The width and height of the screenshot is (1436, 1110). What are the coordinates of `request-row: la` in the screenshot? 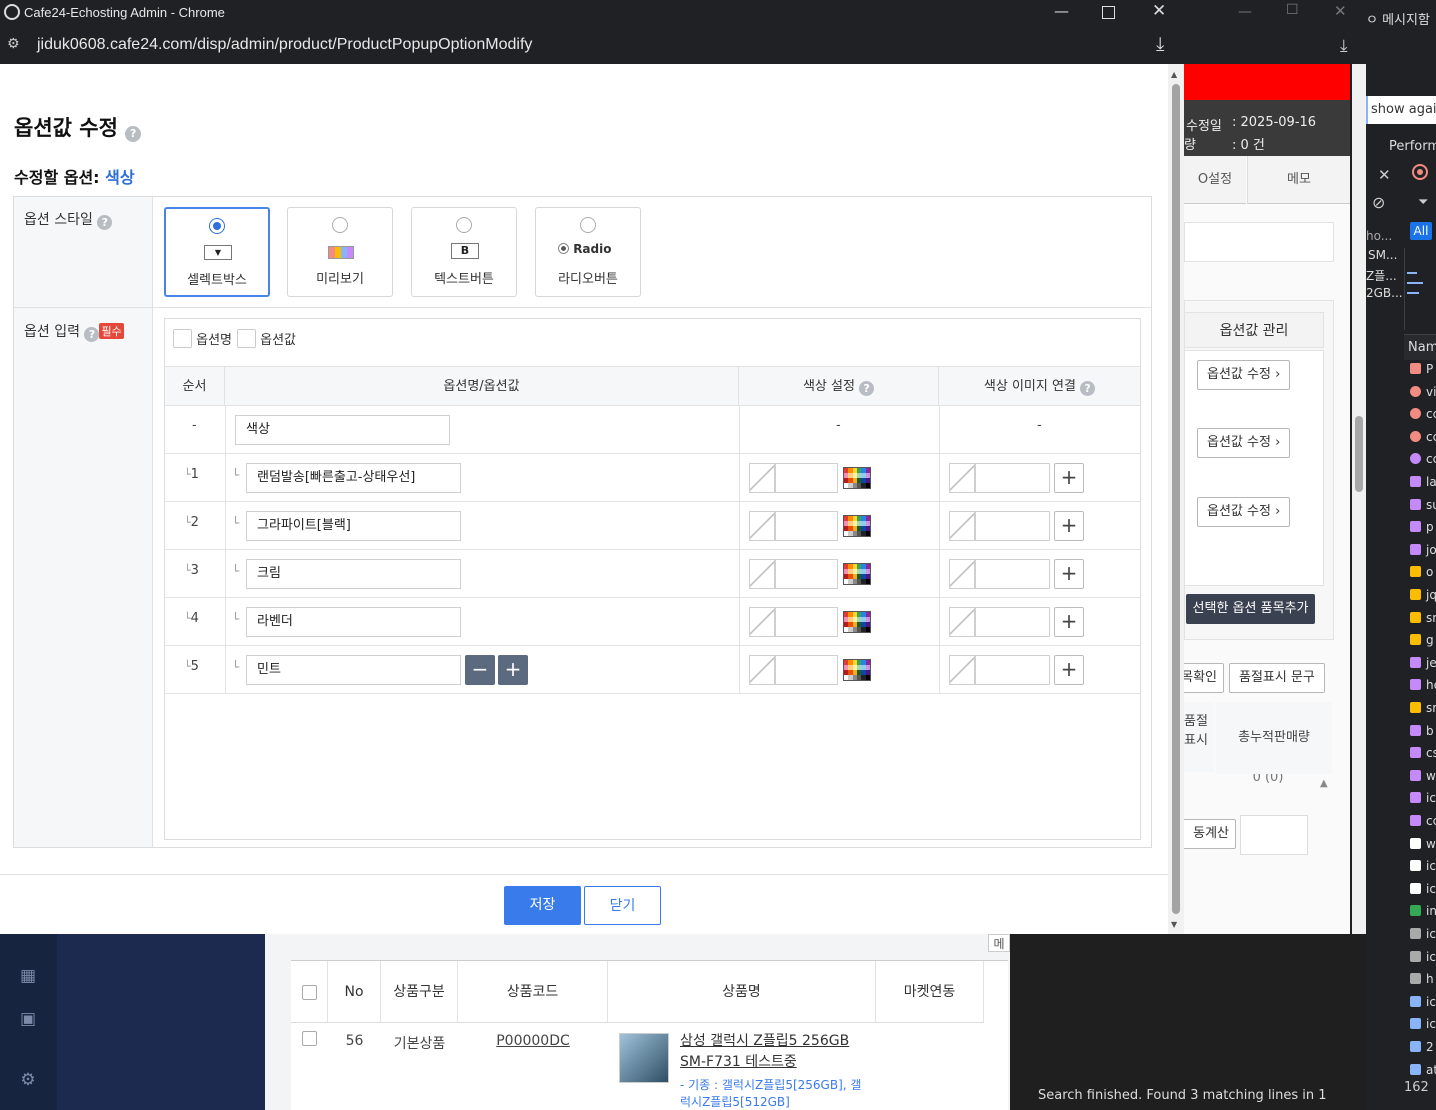 It's located at (1421, 485).